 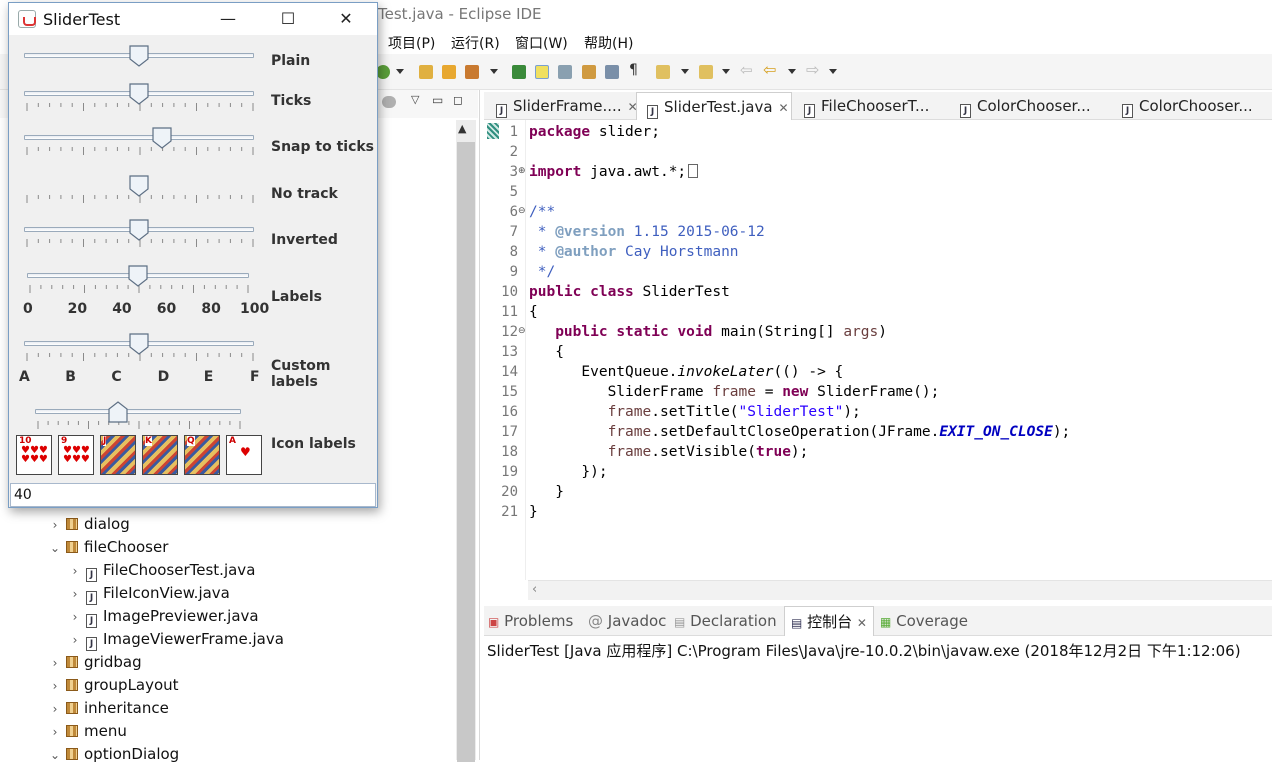 What do you see at coordinates (594, 132) in the screenshot?
I see `code-line: package slider;` at bounding box center [594, 132].